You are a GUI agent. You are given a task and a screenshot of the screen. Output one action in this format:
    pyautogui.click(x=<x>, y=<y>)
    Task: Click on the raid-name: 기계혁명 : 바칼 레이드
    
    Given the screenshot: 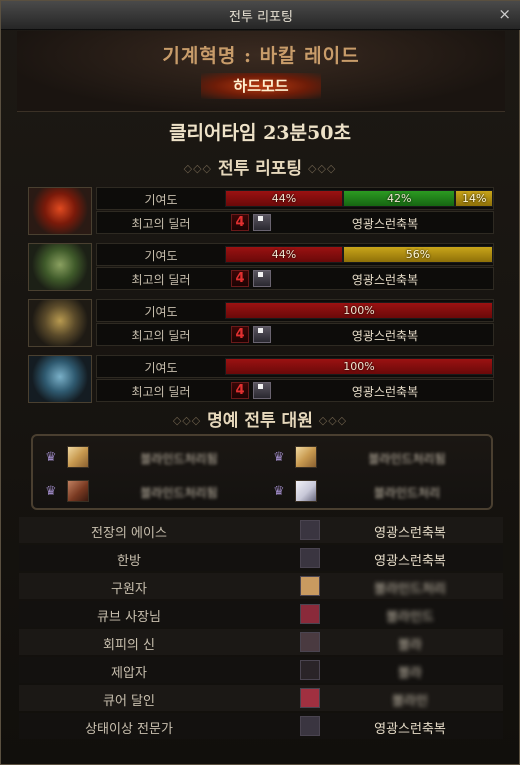 What is the action you would take?
    pyautogui.click(x=261, y=56)
    